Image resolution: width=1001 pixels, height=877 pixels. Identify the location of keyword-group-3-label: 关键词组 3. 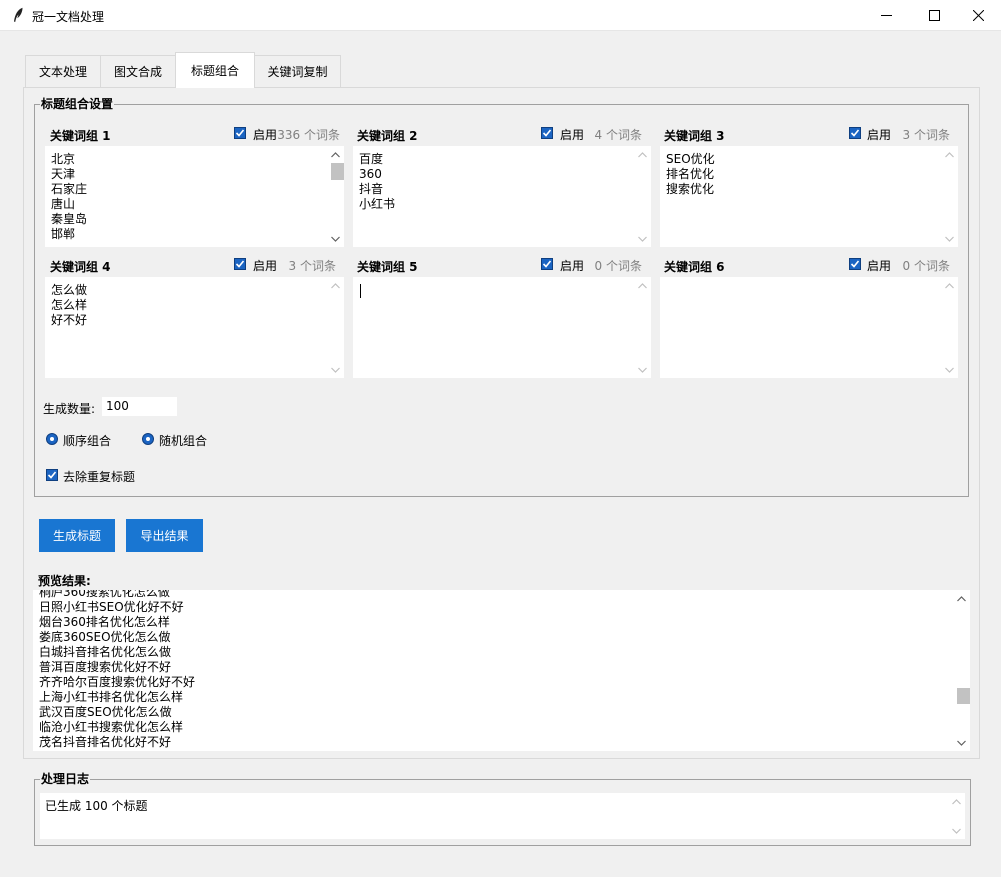
(694, 136).